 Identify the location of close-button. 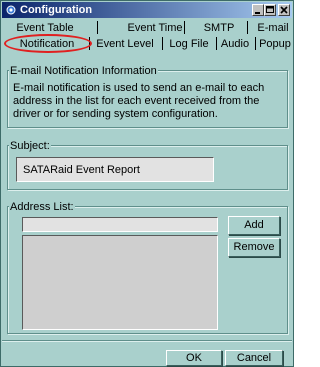
(284, 10).